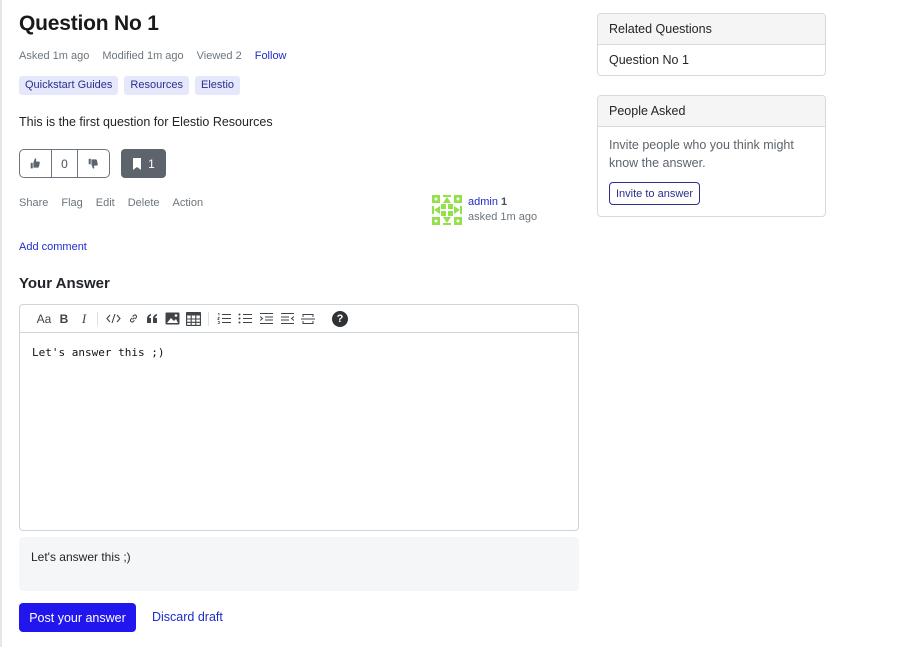  I want to click on heading-label: Aa, so click(44, 318).